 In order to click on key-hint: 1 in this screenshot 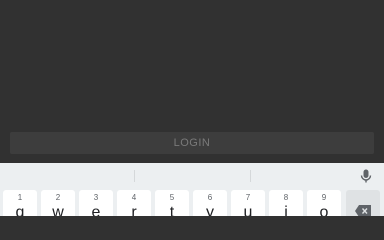, I will do `click(20, 197)`.